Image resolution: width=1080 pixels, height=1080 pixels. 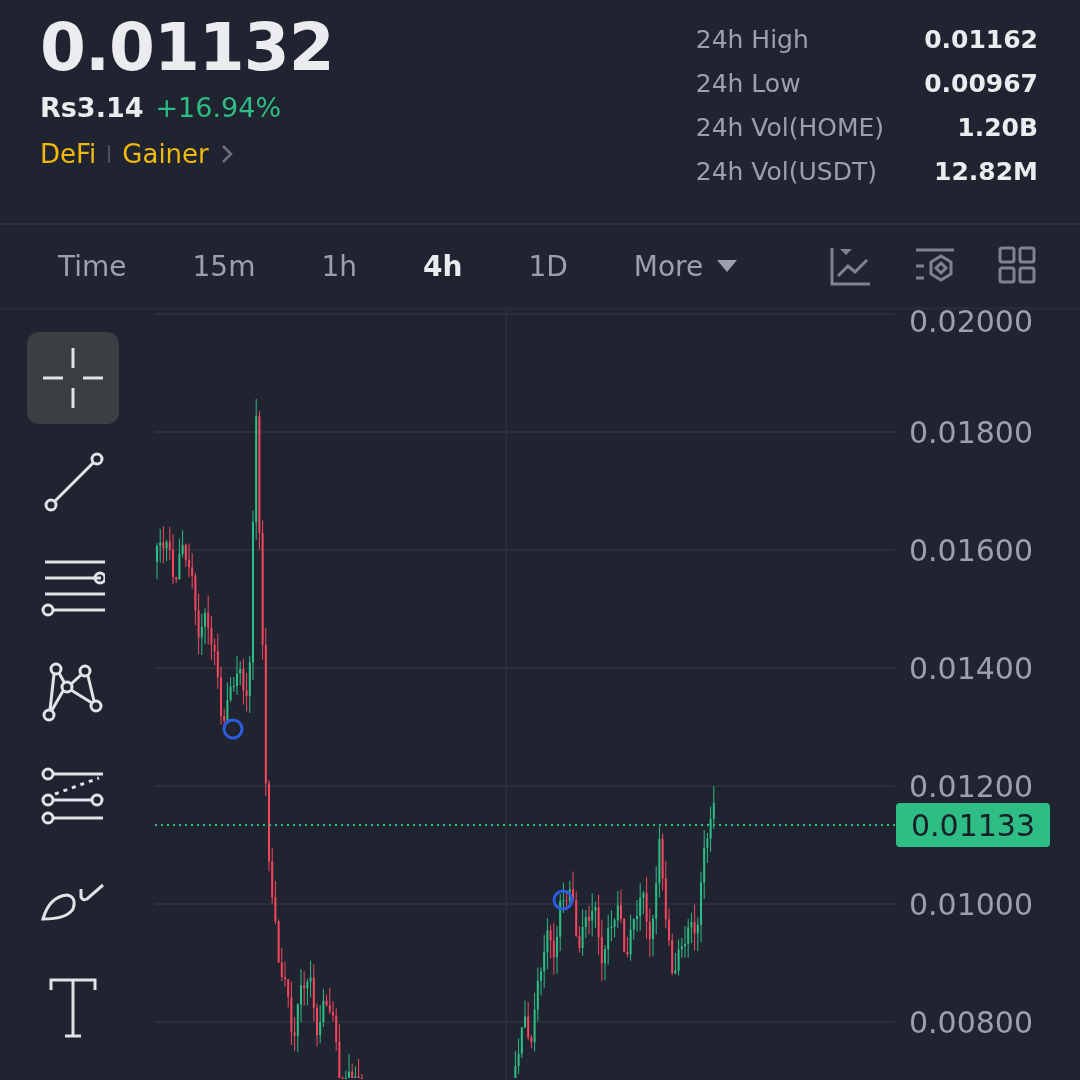 What do you see at coordinates (443, 266) in the screenshot?
I see `interval-tab: 4h` at bounding box center [443, 266].